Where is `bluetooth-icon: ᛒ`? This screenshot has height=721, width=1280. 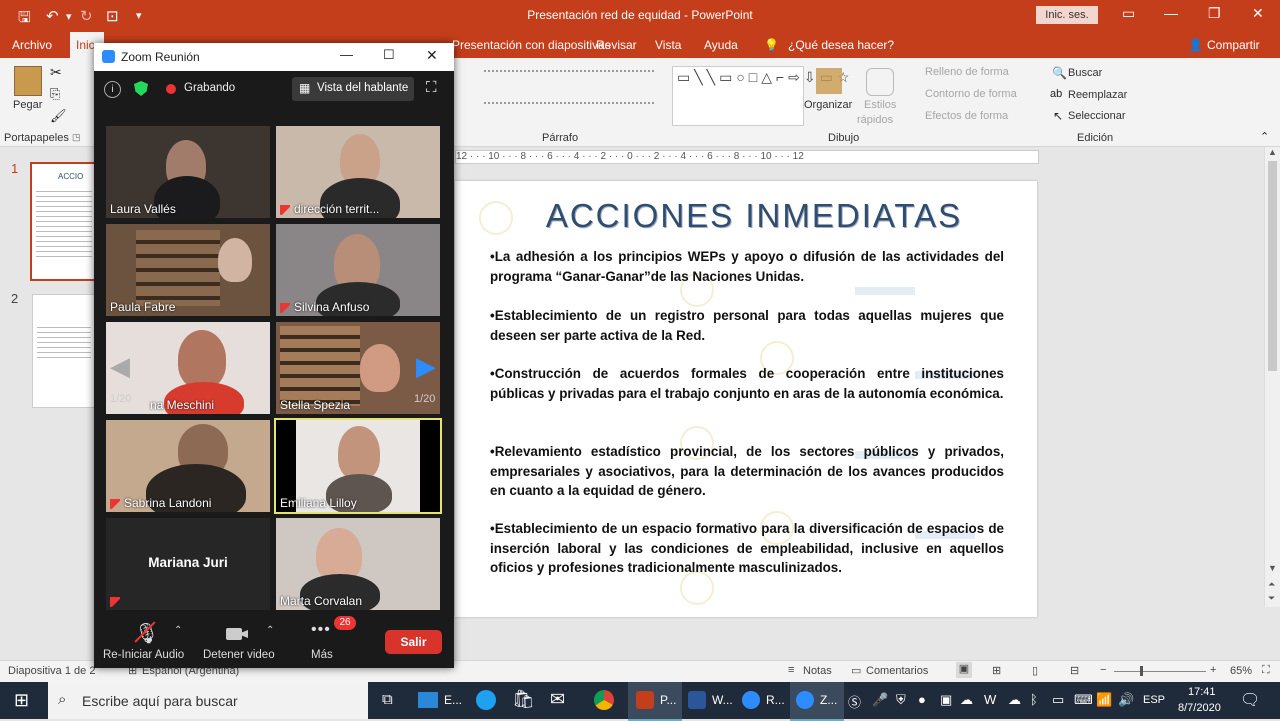 bluetooth-icon: ᛒ is located at coordinates (1034, 699).